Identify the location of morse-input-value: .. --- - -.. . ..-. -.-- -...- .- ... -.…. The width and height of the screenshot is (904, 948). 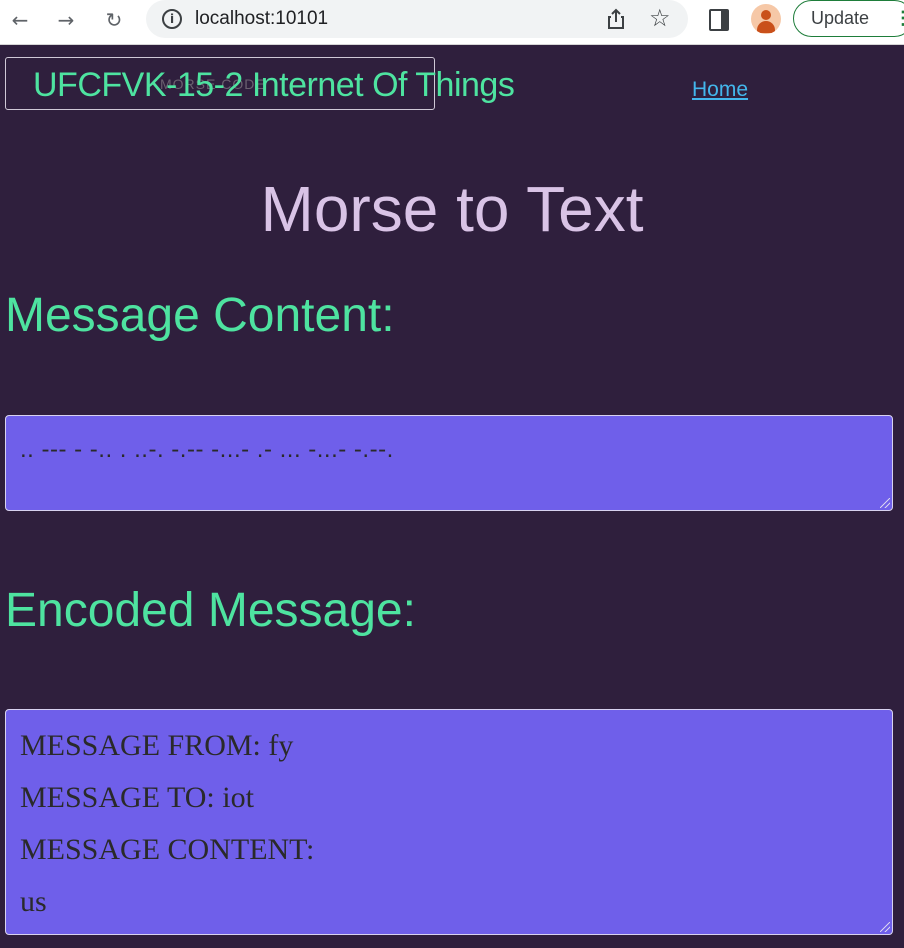
(207, 449).